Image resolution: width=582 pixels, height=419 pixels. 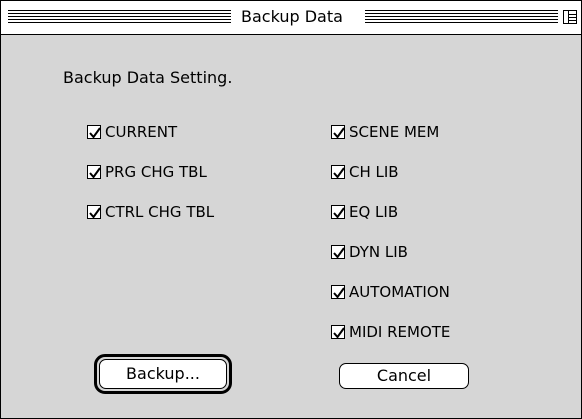 I want to click on checkbox-prg-chg-tbl: PRG CHG TBL, so click(x=147, y=172).